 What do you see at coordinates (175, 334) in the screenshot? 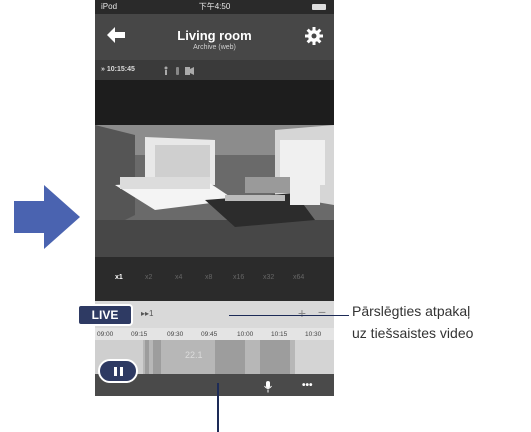
I see `tick-label: 09:30` at bounding box center [175, 334].